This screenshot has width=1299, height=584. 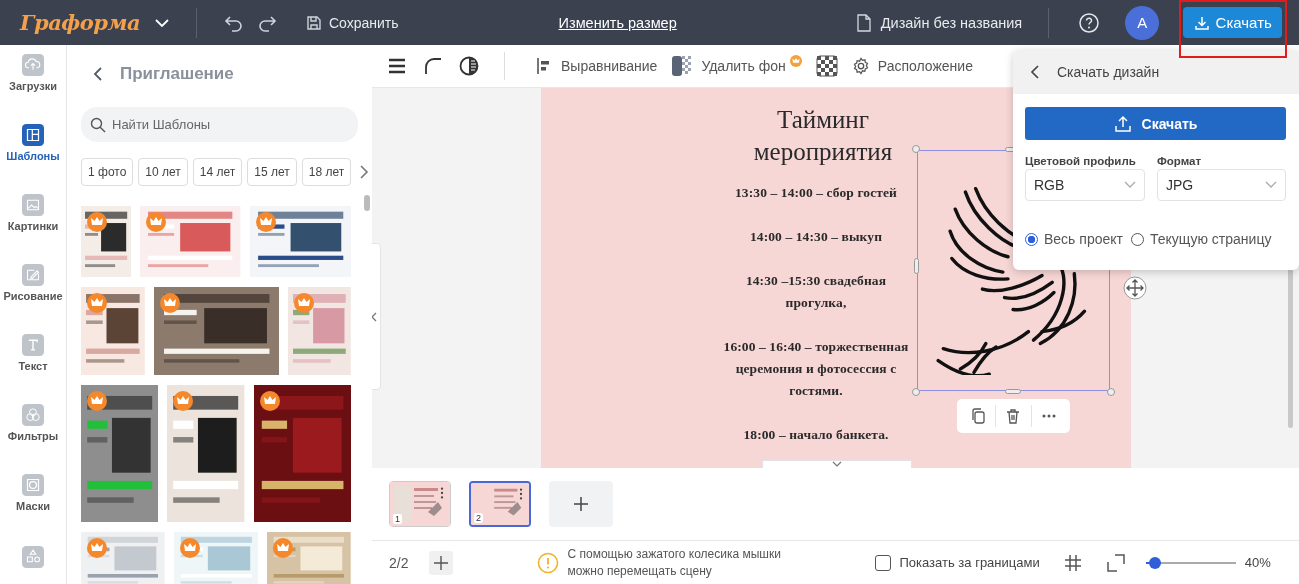 What do you see at coordinates (1180, 161) in the screenshot?
I see `field-label: Формат` at bounding box center [1180, 161].